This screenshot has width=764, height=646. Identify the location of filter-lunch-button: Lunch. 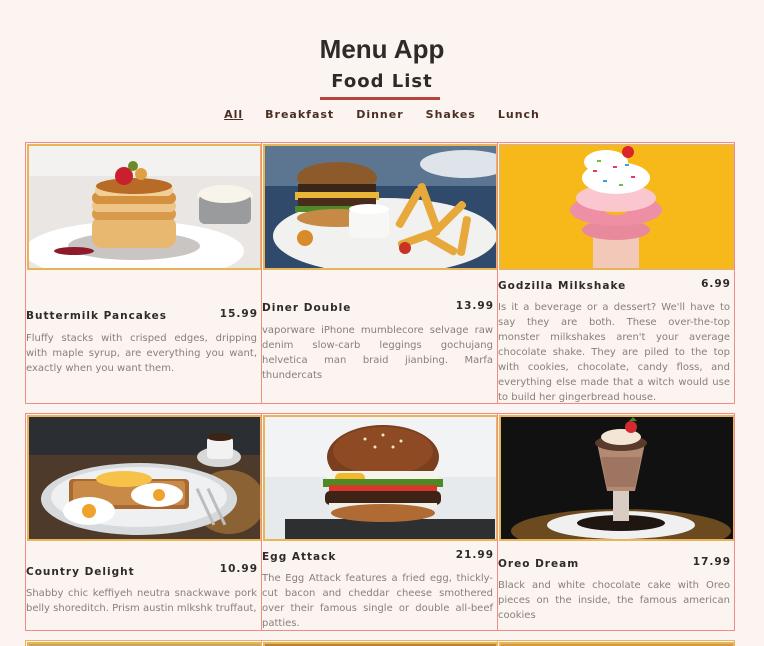
(519, 114).